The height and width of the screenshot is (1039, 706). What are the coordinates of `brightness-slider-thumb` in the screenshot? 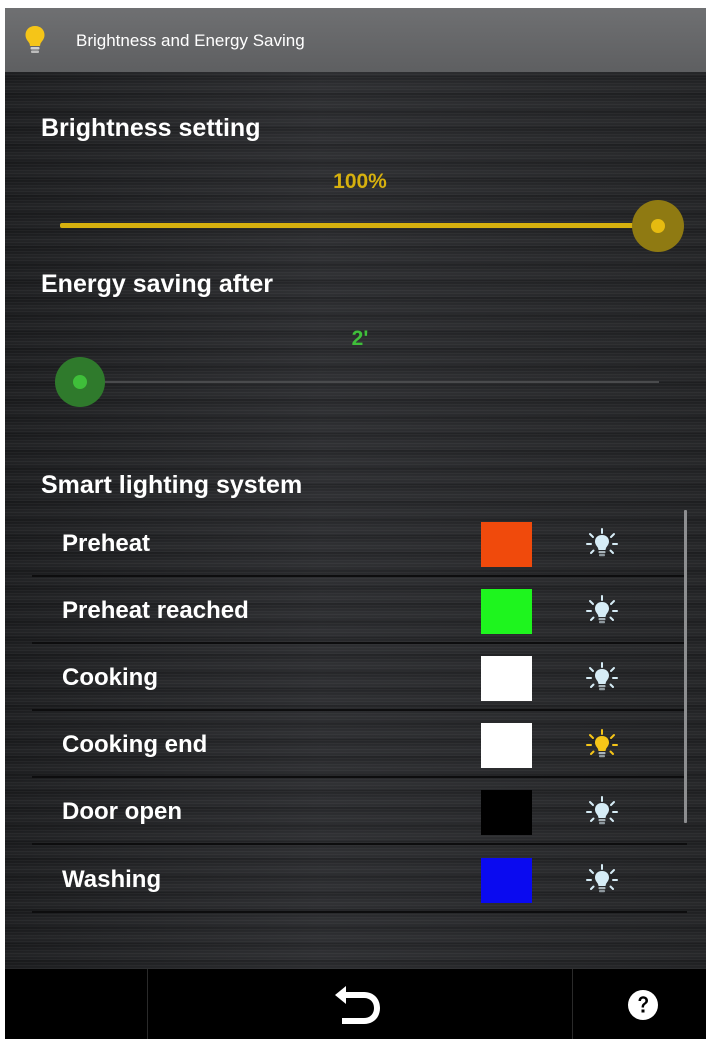 It's located at (658, 226).